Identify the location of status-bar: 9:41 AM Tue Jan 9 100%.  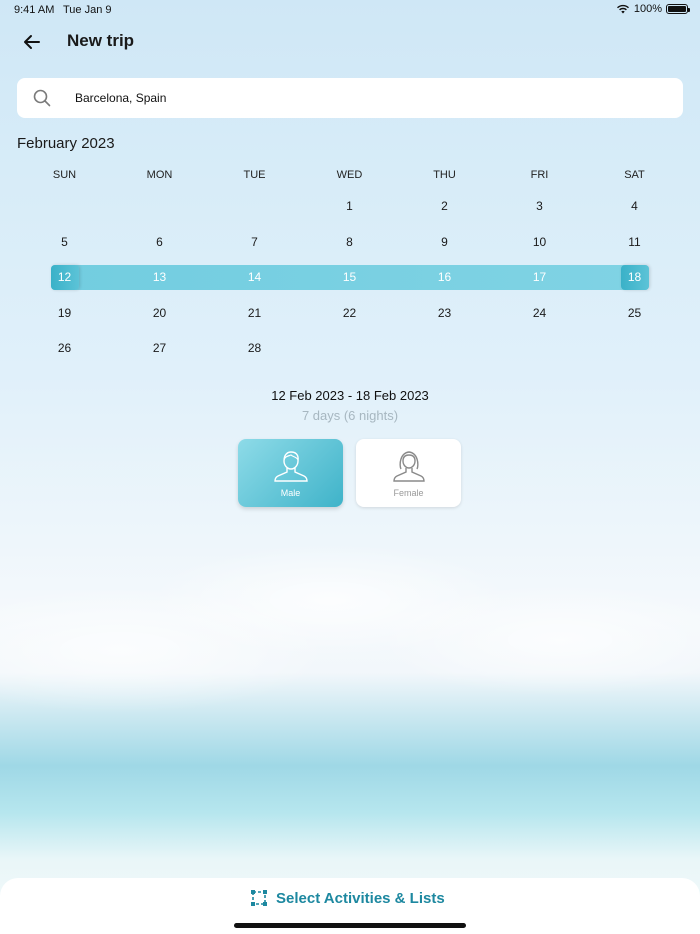
(350, 10).